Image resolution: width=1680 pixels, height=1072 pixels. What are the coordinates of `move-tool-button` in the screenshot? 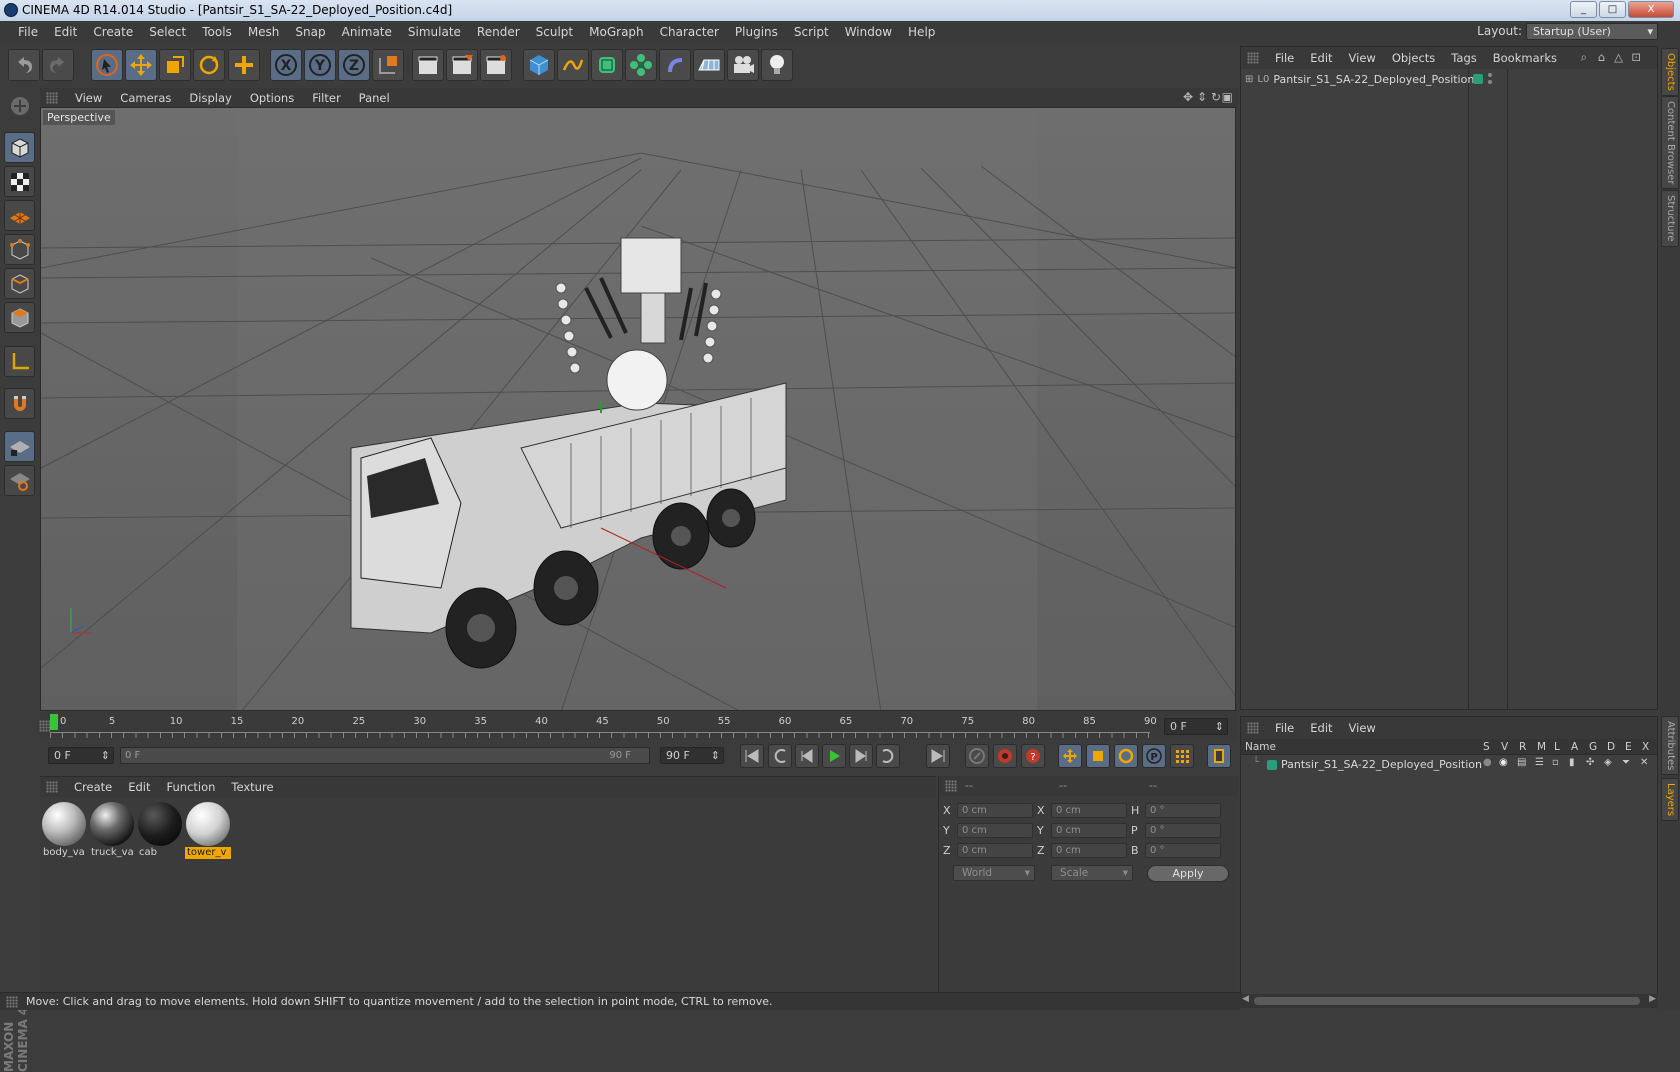 It's located at (141, 65).